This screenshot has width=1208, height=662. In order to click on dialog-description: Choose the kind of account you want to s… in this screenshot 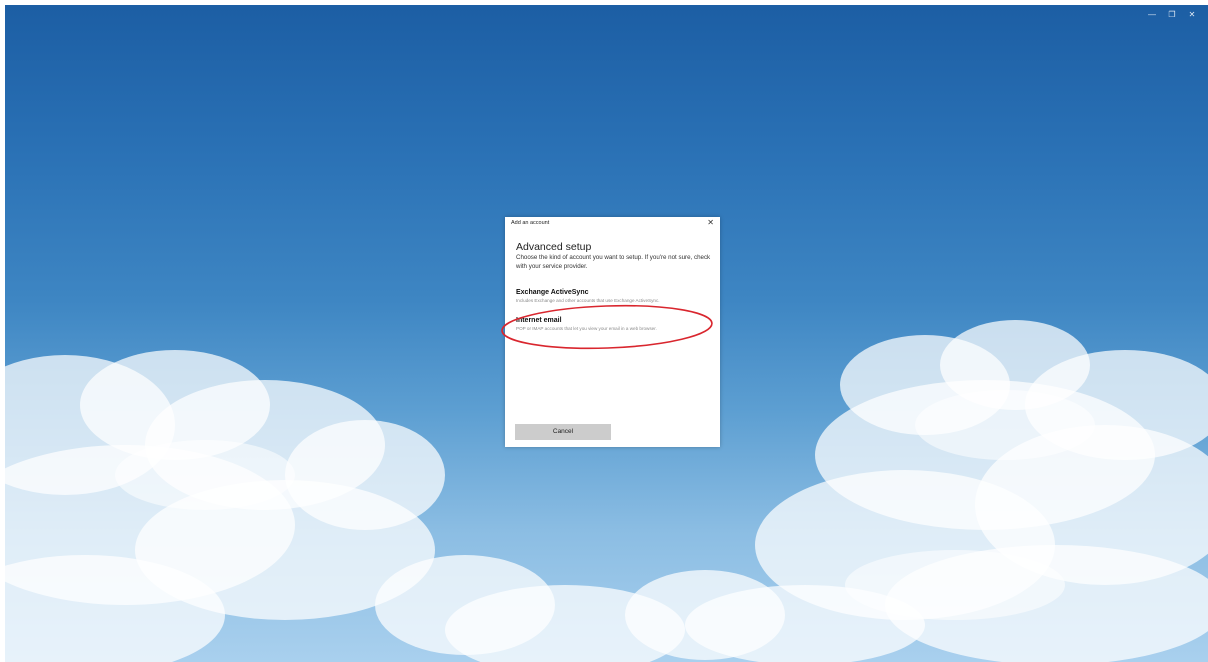, I will do `click(613, 262)`.